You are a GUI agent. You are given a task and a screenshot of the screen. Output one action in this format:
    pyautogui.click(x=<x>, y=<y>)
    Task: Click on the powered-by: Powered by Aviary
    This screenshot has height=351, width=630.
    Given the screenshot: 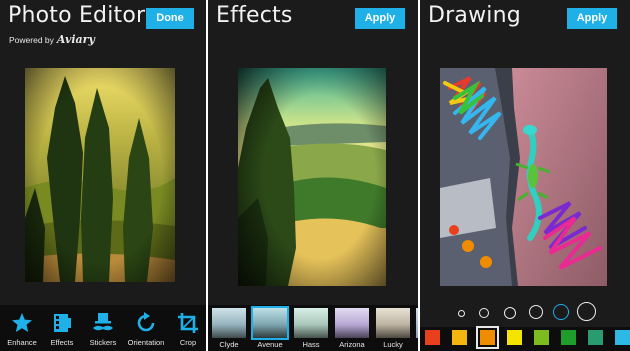 What is the action you would take?
    pyautogui.click(x=52, y=39)
    